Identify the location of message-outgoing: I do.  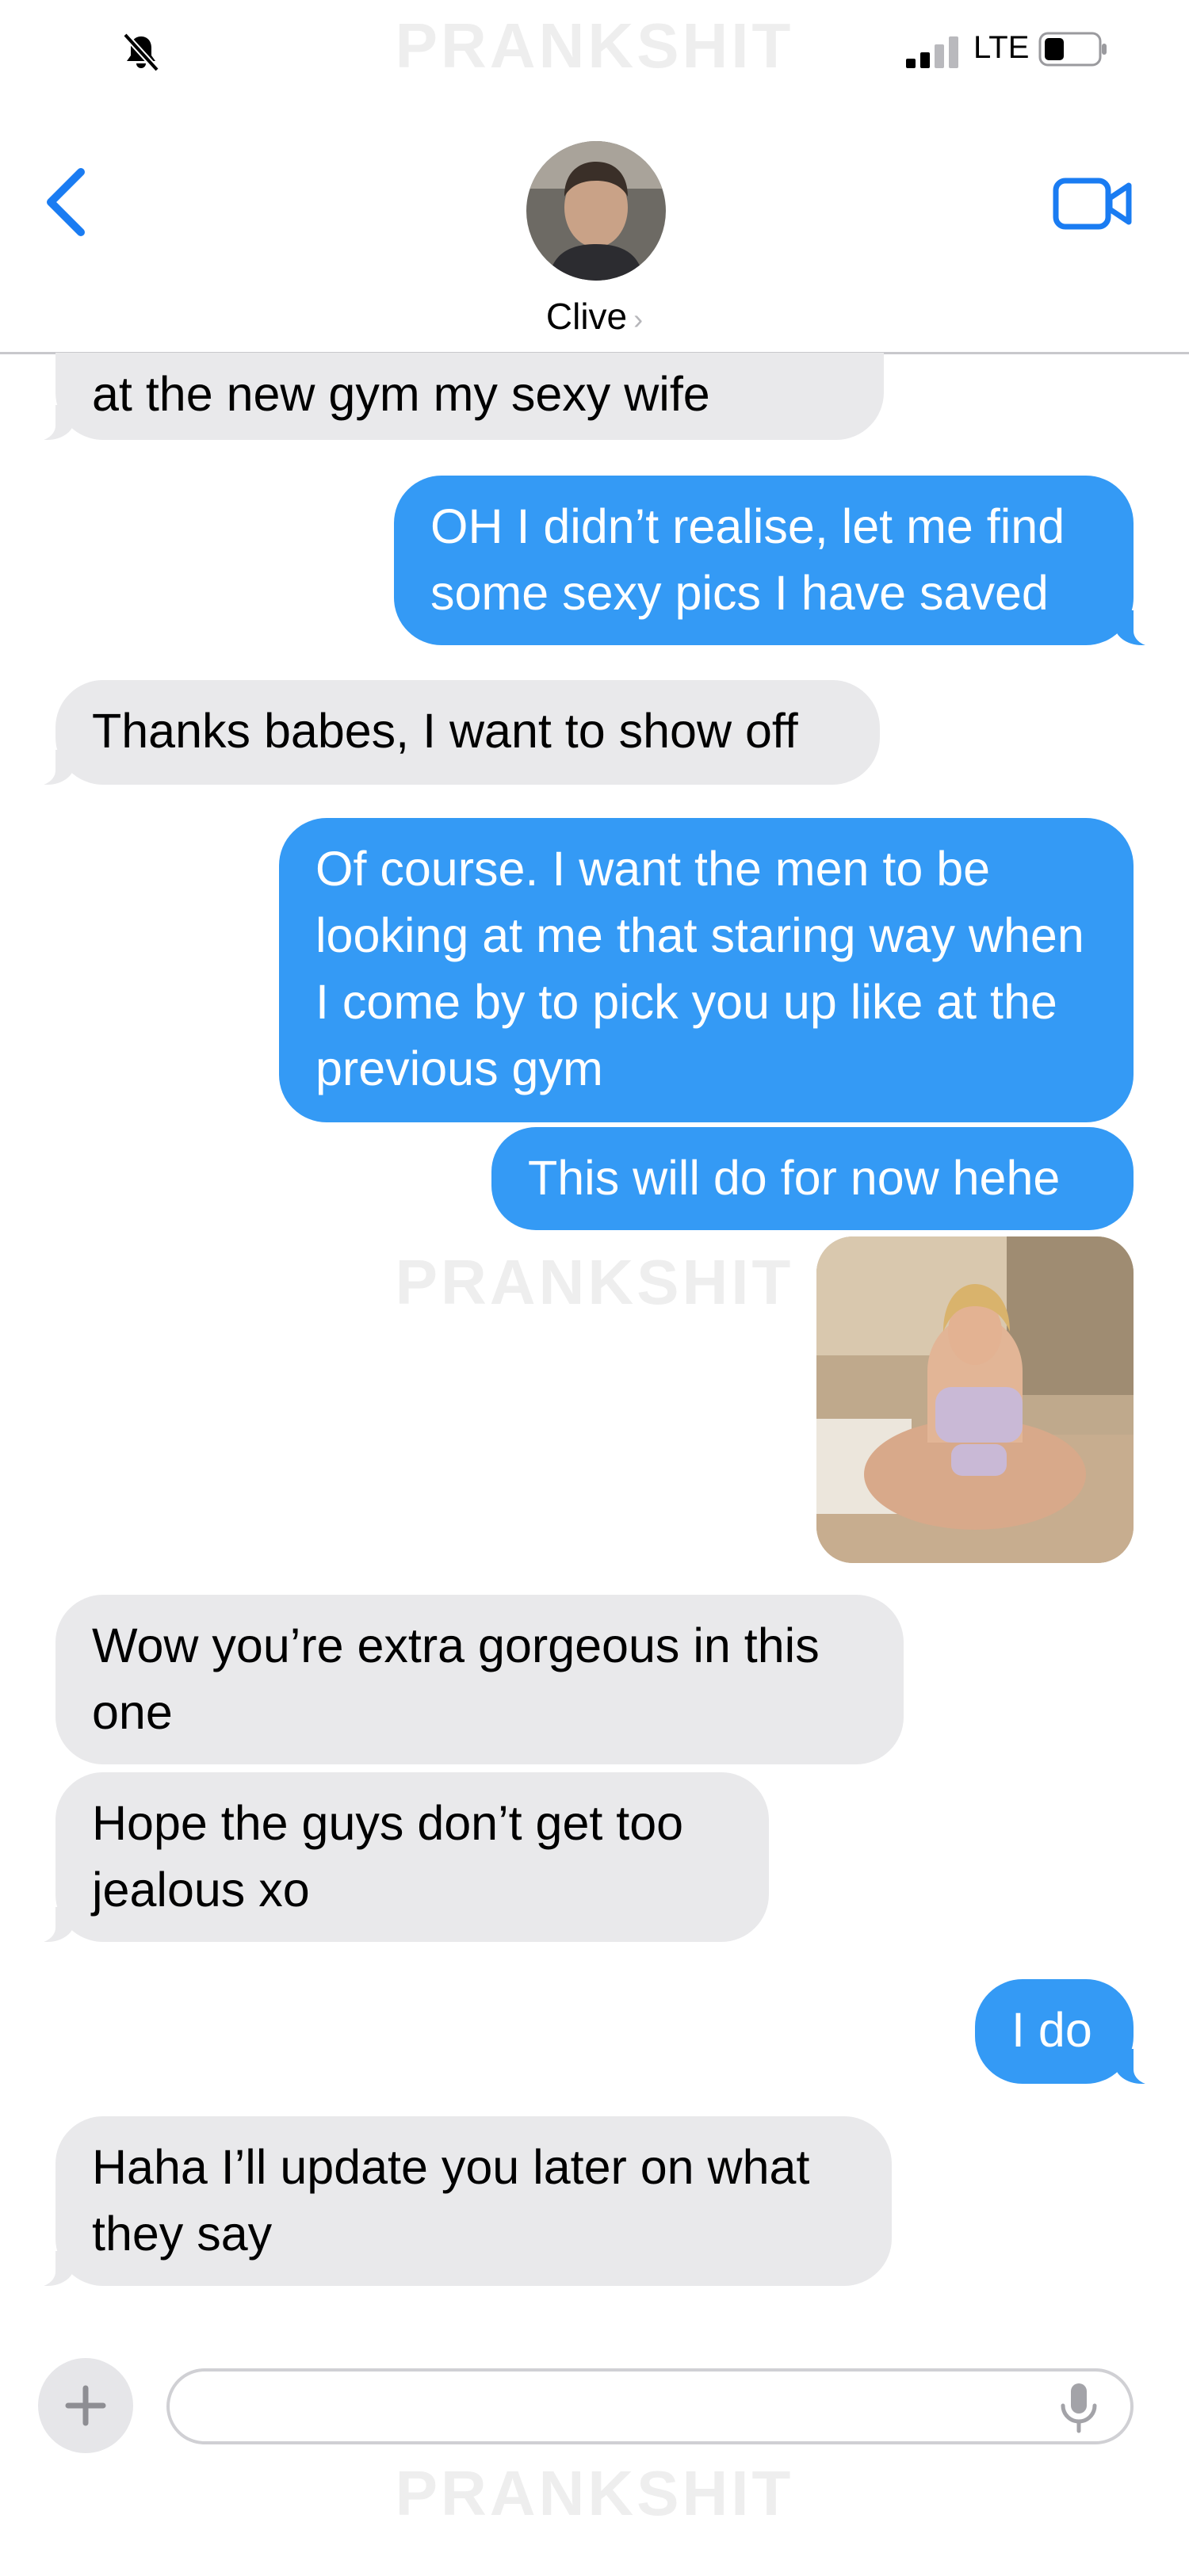
(1072, 2032).